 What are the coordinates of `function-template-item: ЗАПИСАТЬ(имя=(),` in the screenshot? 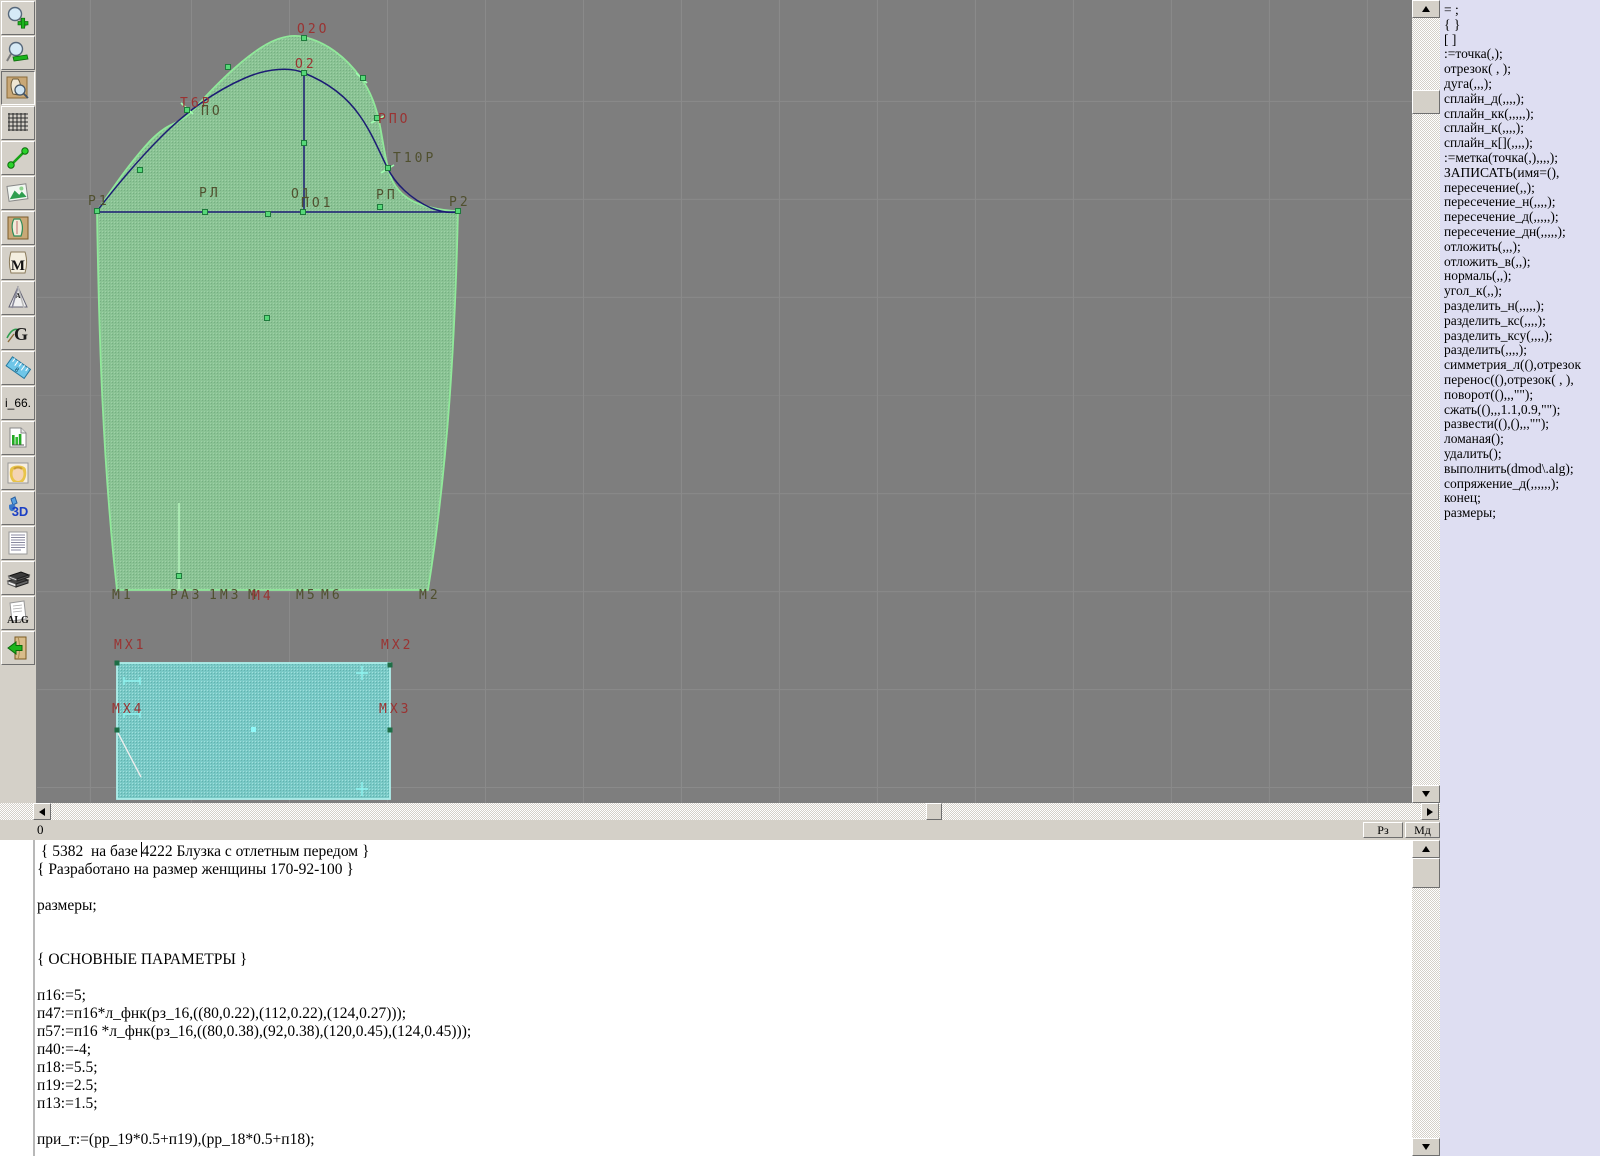 It's located at (1522, 173).